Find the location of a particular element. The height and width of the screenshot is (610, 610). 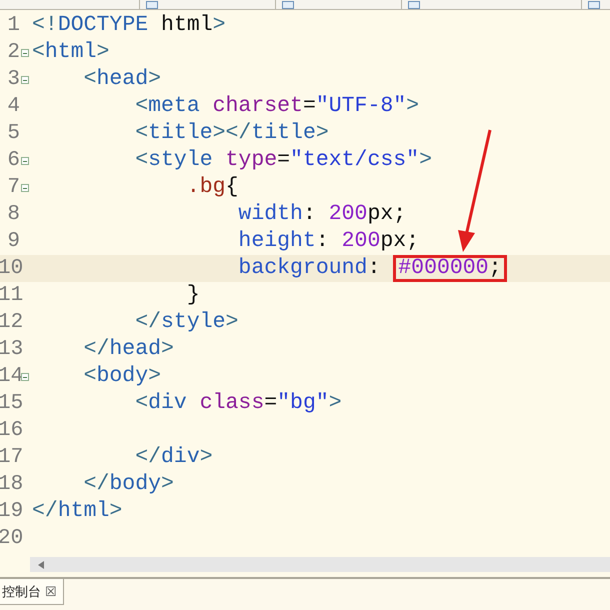

tag-name: meta is located at coordinates (174, 106).